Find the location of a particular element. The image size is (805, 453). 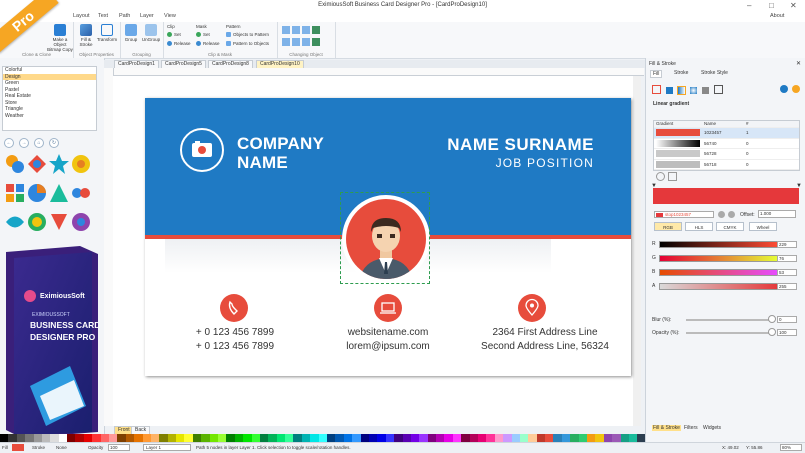

phone-numbers: + 0 123 456 7899 + 0 123 456 7899 is located at coordinates (235, 340).